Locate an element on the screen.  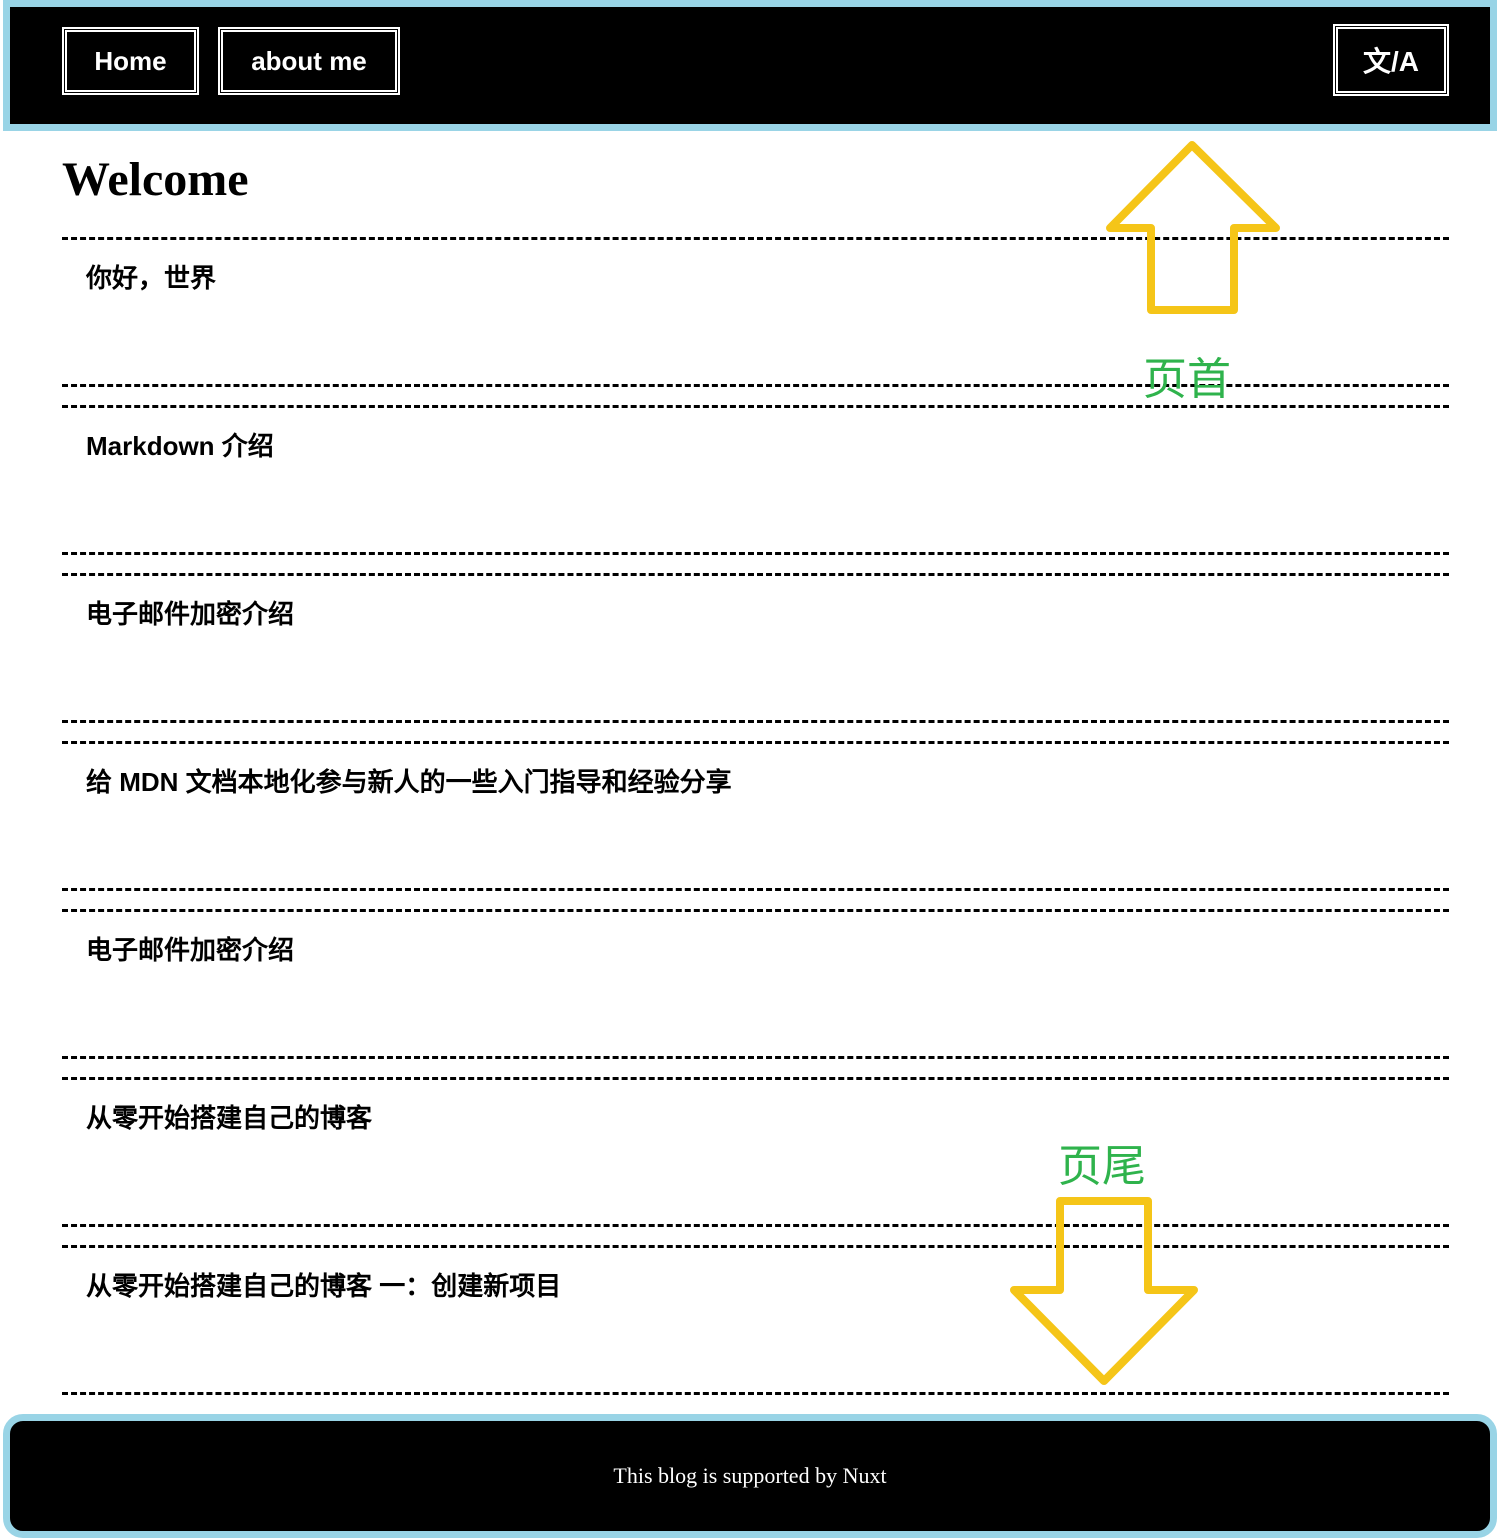
post-item: 从零开始搭建自己的博客 is located at coordinates (755, 1152).